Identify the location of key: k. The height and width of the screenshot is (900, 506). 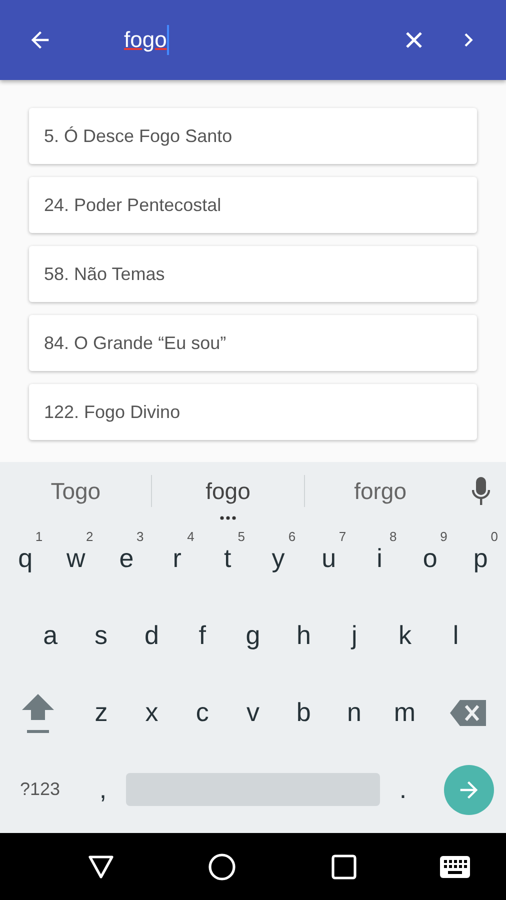
(405, 635).